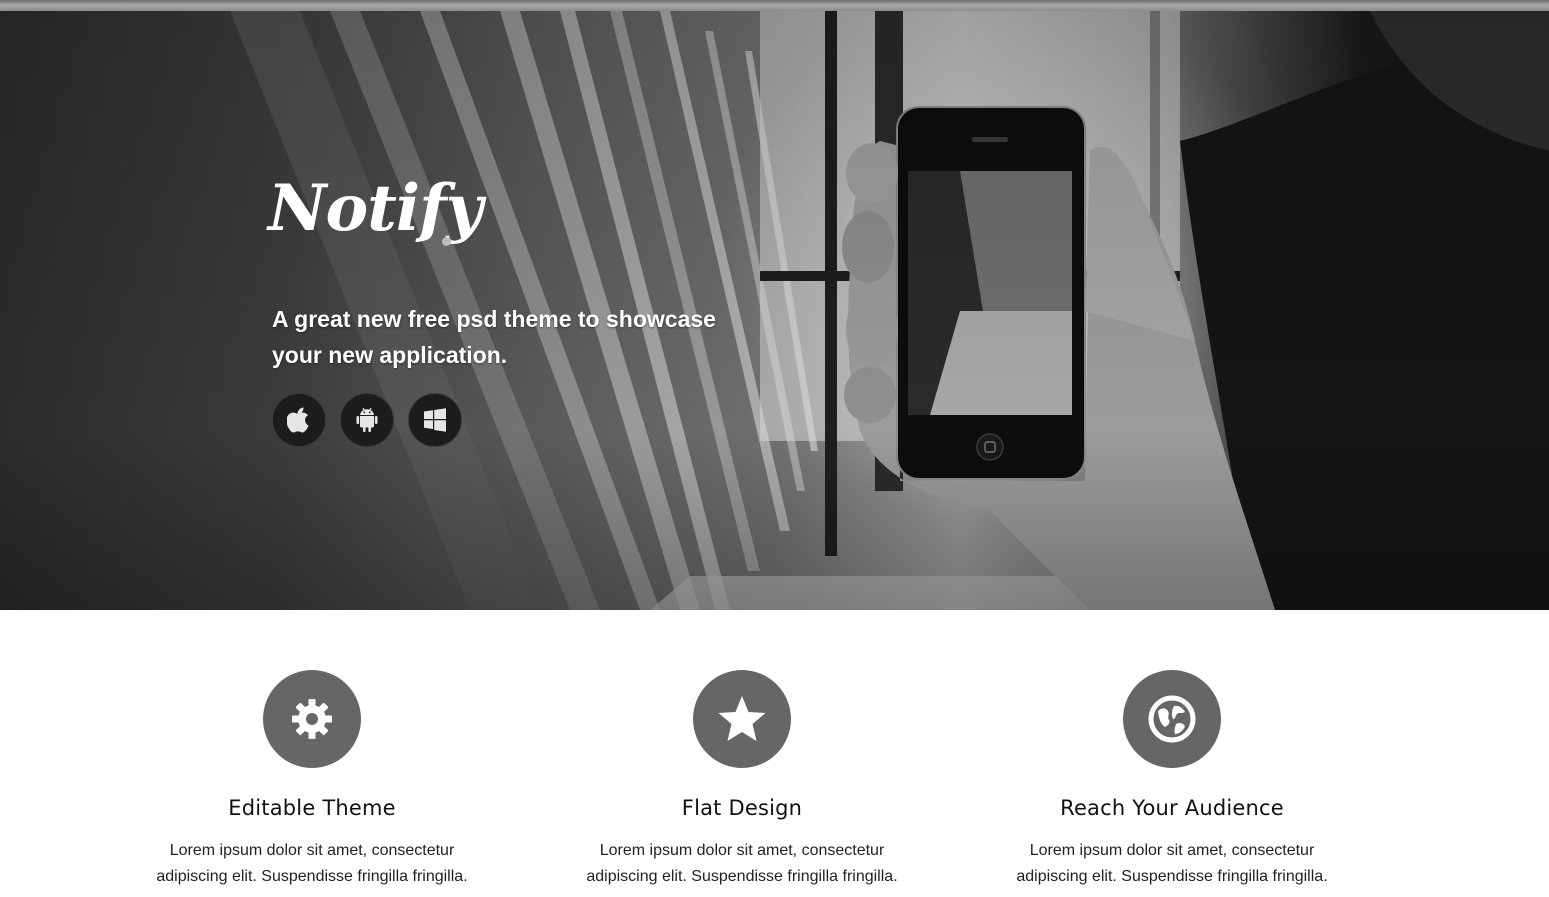  What do you see at coordinates (390, 355) in the screenshot?
I see `tagline-line-2: your new application.` at bounding box center [390, 355].